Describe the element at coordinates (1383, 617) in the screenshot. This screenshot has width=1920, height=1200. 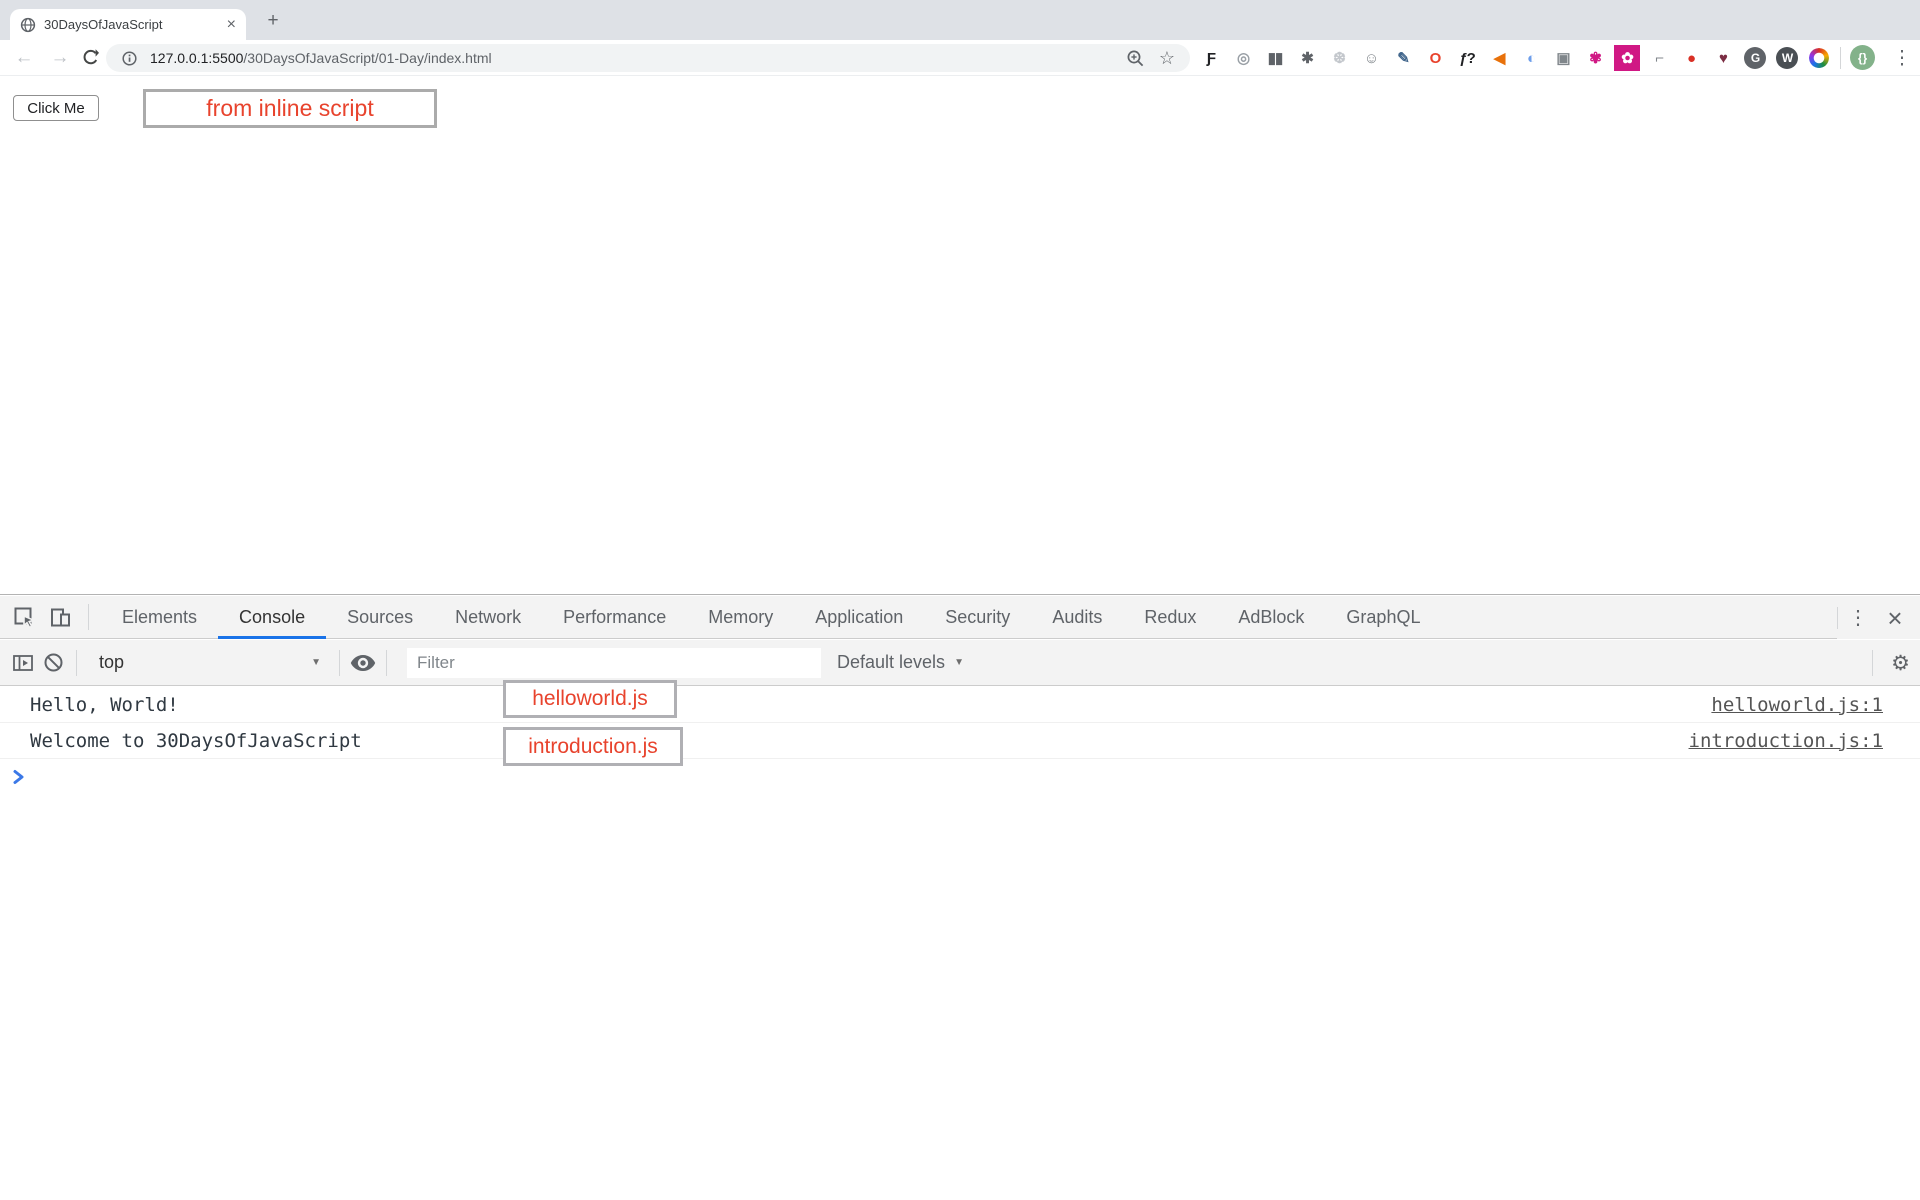
I see `tab-graphql: GraphQL` at that location.